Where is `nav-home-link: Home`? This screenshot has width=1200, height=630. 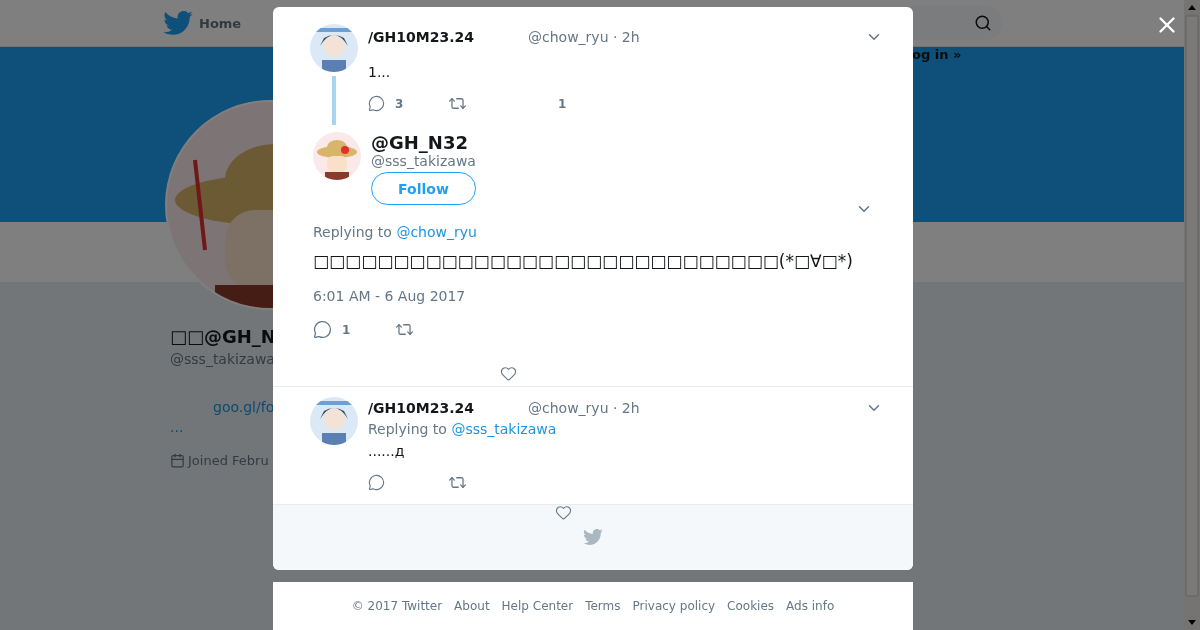
nav-home-link: Home is located at coordinates (220, 23).